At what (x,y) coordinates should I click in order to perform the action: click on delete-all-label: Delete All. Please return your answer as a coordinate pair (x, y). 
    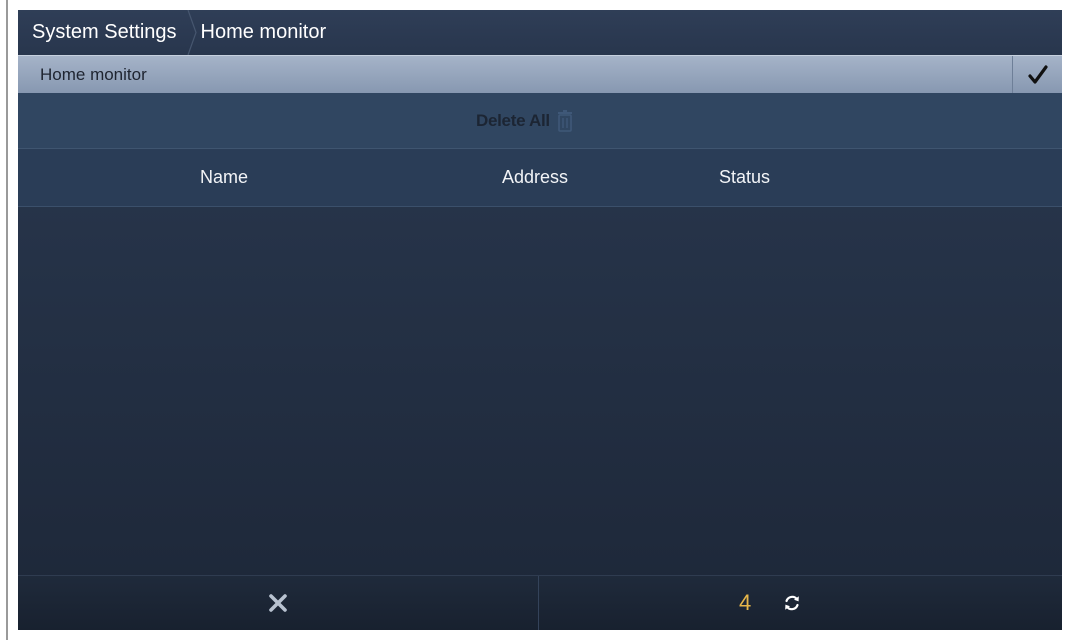
    Looking at the image, I should click on (513, 120).